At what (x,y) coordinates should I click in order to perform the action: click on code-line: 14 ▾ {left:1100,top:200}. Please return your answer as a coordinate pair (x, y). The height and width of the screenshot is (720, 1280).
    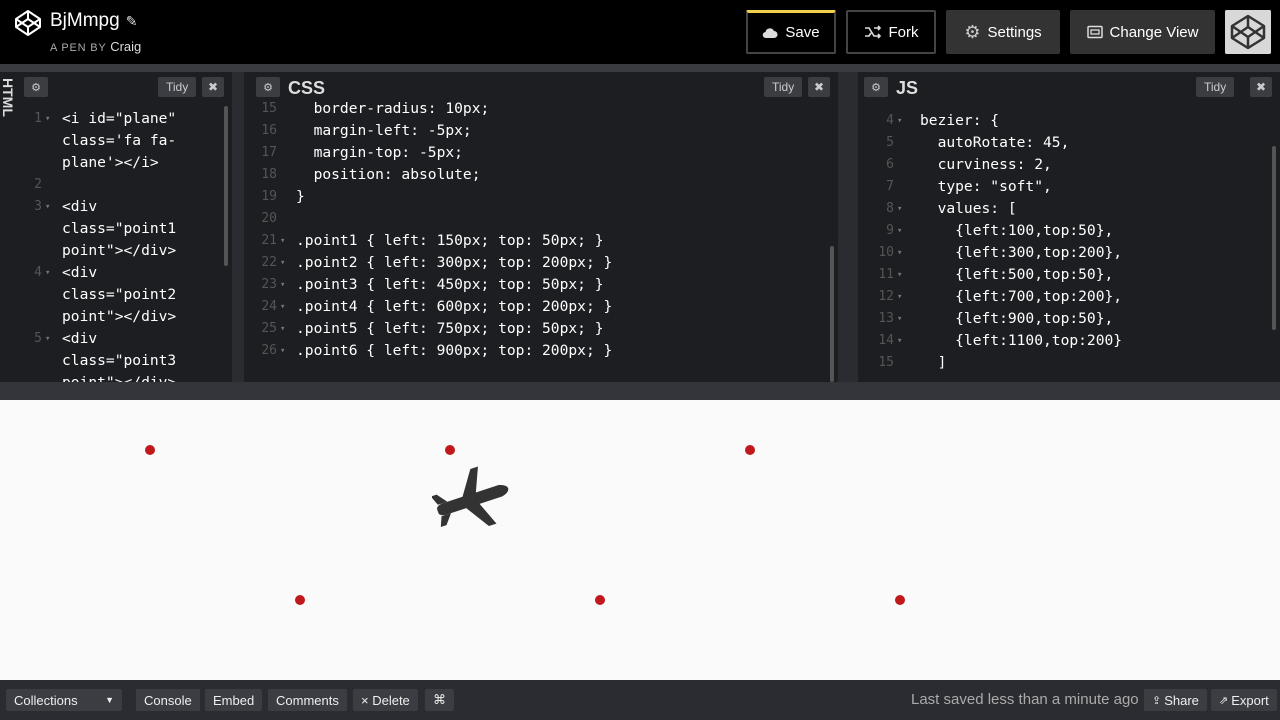
    Looking at the image, I should click on (1069, 341).